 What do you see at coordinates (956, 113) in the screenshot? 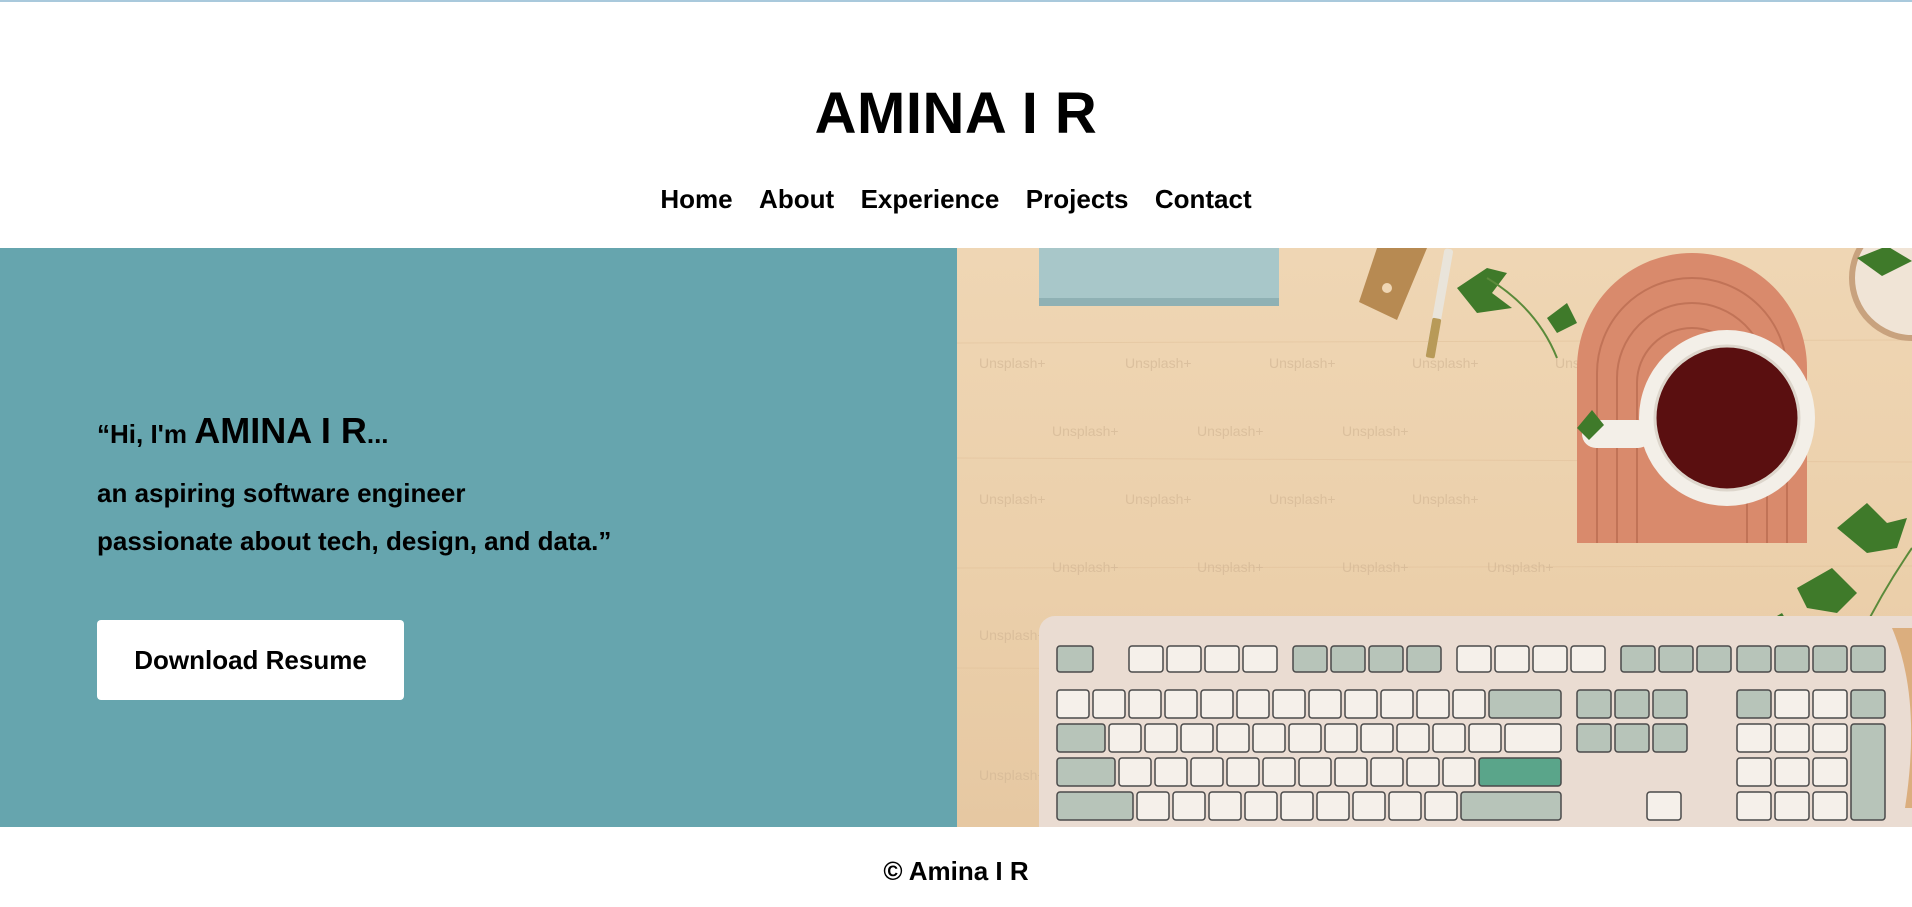
I see `site-title: AMINA I R` at bounding box center [956, 113].